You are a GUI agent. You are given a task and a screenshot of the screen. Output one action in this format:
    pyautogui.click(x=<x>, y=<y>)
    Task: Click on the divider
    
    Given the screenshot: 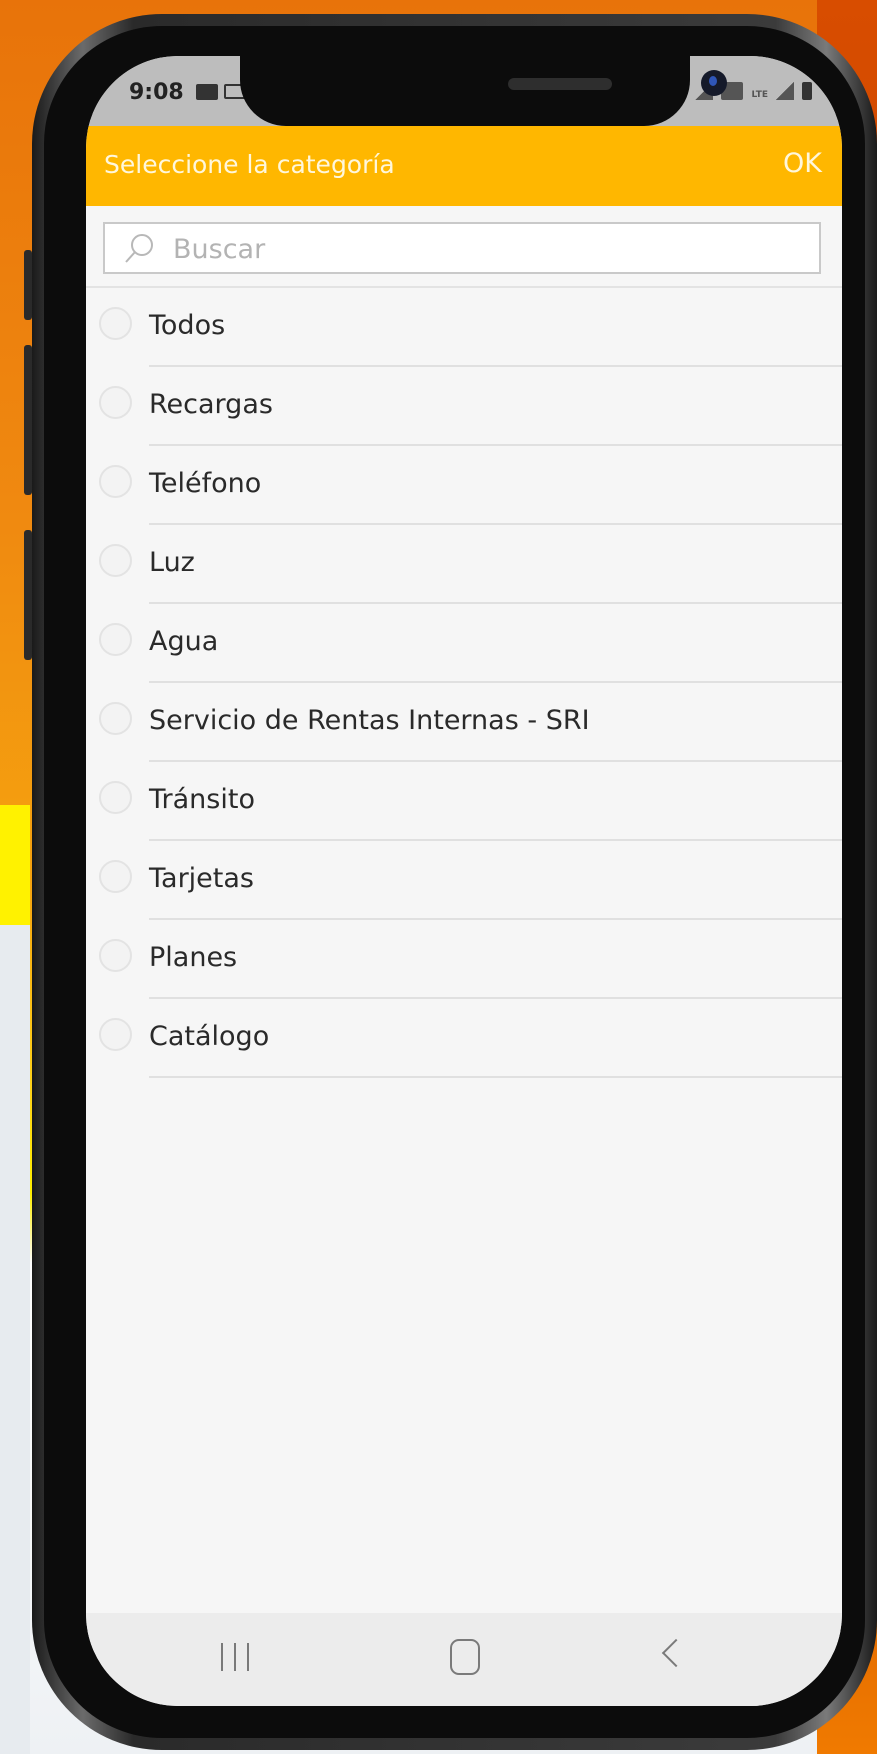 What is the action you would take?
    pyautogui.click(x=495, y=1077)
    